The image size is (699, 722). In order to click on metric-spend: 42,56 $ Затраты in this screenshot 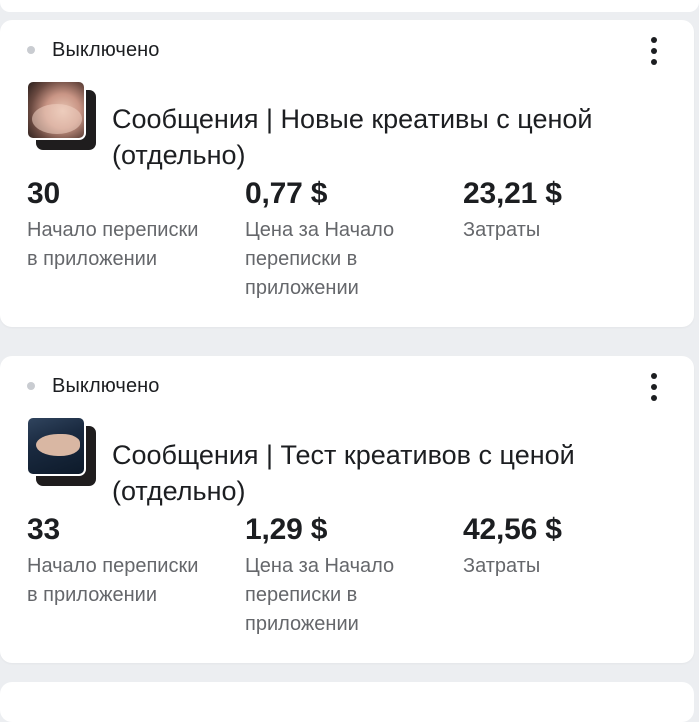, I will do `click(563, 546)`.